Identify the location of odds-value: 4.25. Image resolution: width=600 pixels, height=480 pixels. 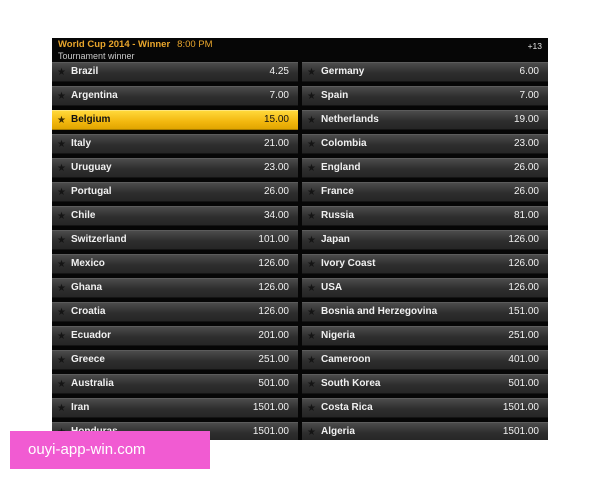
(279, 71).